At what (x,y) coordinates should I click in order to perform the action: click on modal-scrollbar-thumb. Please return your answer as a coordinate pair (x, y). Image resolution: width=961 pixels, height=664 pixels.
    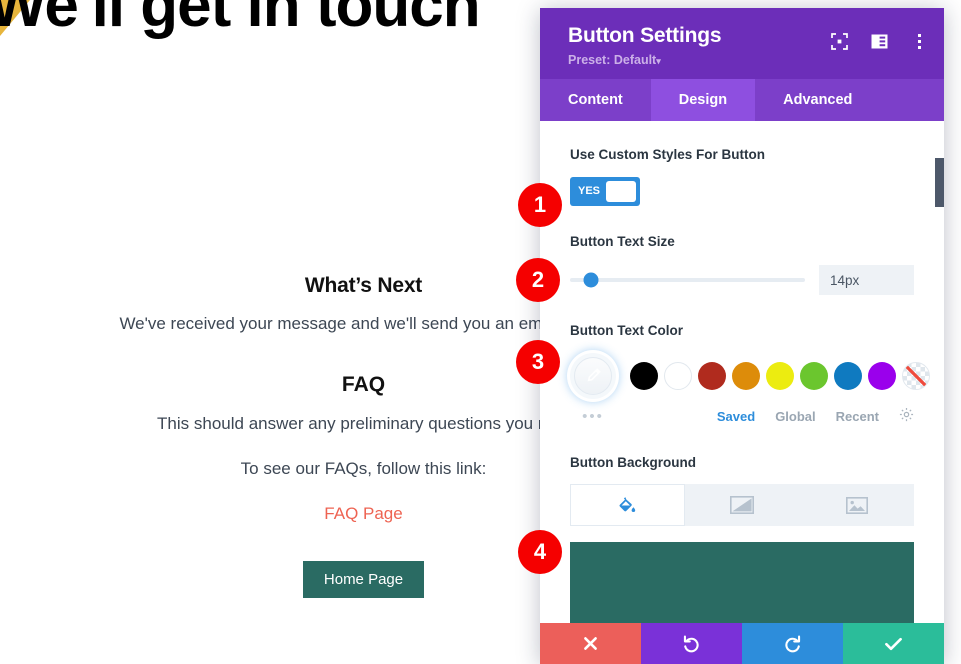
    Looking at the image, I should click on (939, 183).